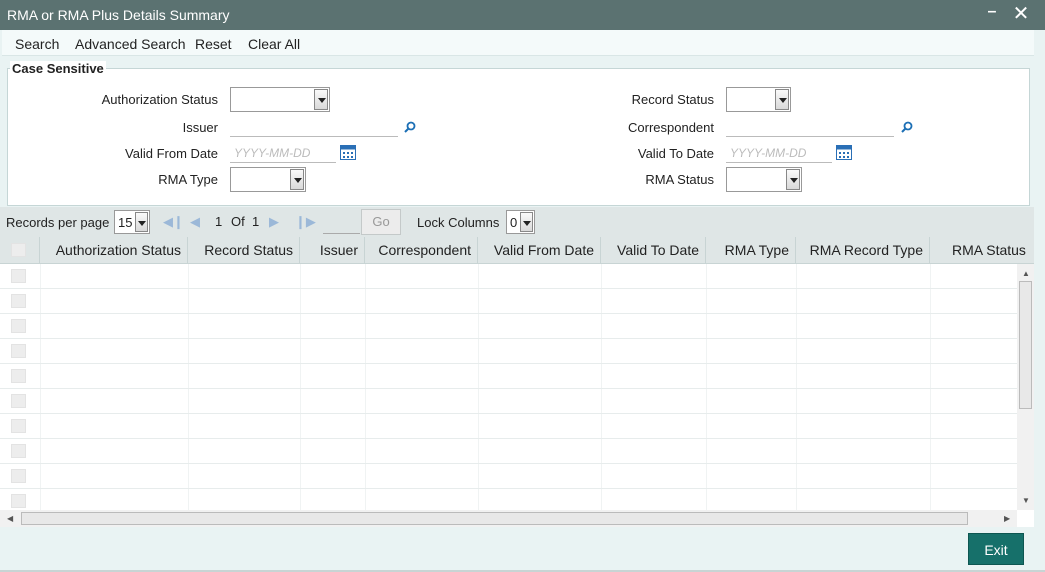 Image resolution: width=1045 pixels, height=572 pixels. Describe the element at coordinates (671, 127) in the screenshot. I see `correspondent-label: Correspondent` at that location.